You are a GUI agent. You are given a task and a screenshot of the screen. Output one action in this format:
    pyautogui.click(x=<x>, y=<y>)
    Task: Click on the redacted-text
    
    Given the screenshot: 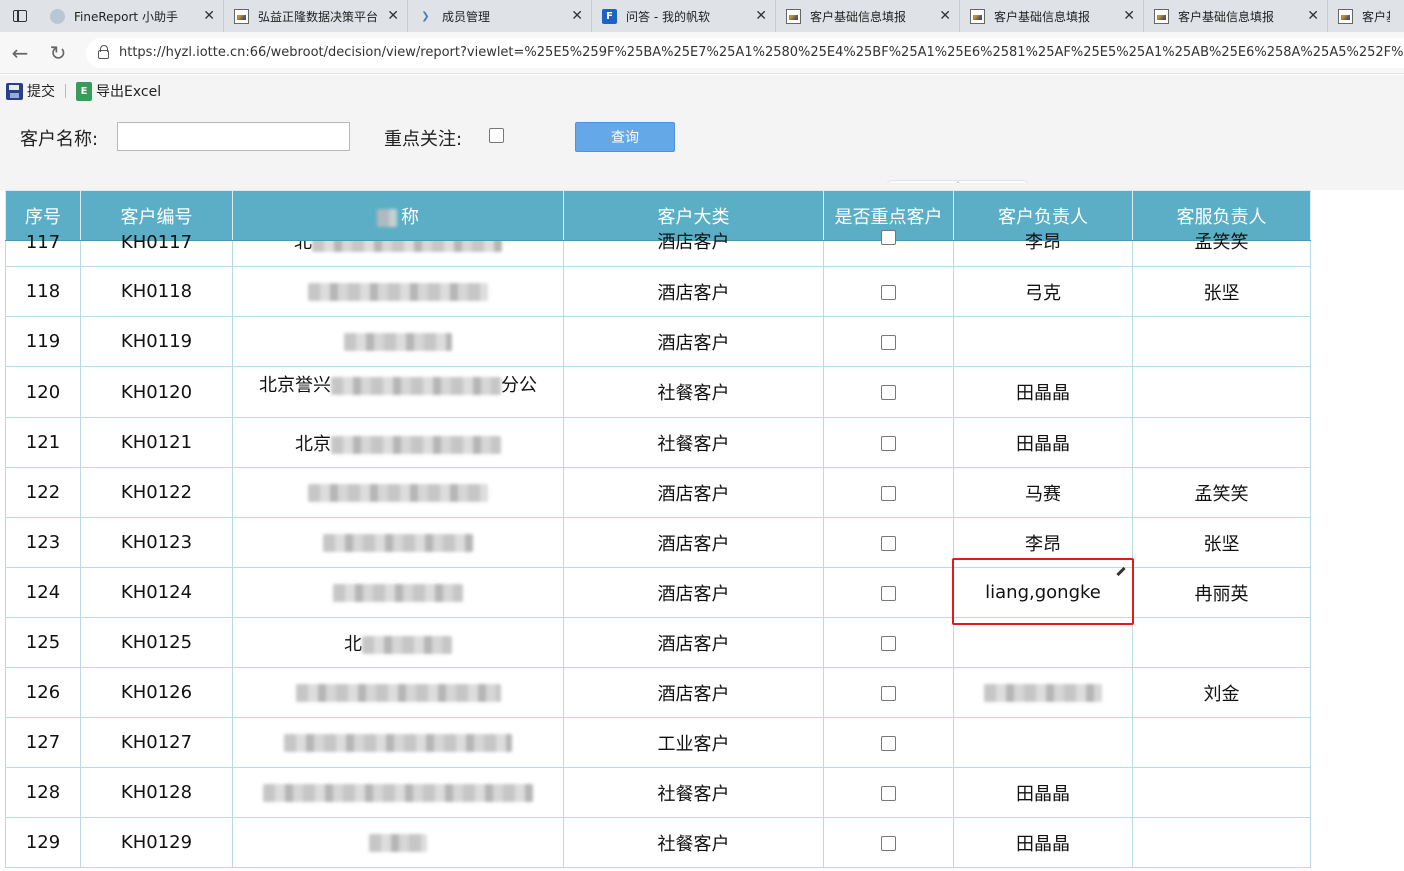 What is the action you would take?
    pyautogui.click(x=387, y=217)
    